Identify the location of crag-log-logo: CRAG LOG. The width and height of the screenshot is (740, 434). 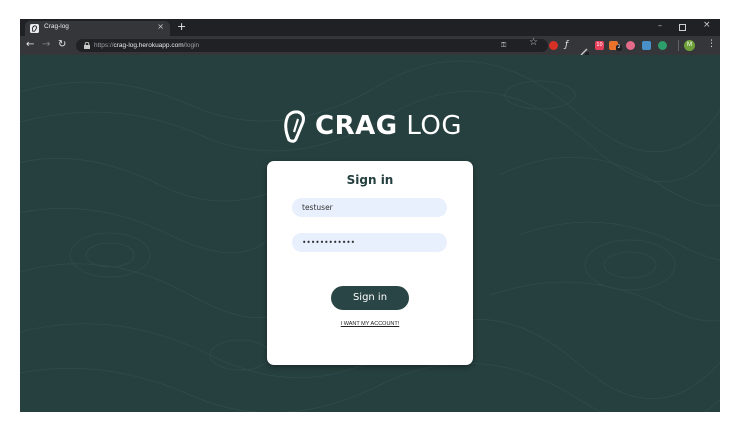
(382, 127).